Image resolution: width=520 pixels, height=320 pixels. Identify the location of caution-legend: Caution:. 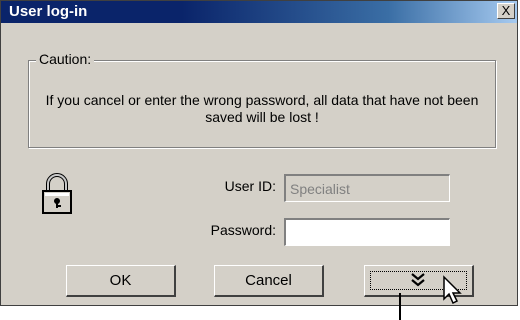
(65, 59).